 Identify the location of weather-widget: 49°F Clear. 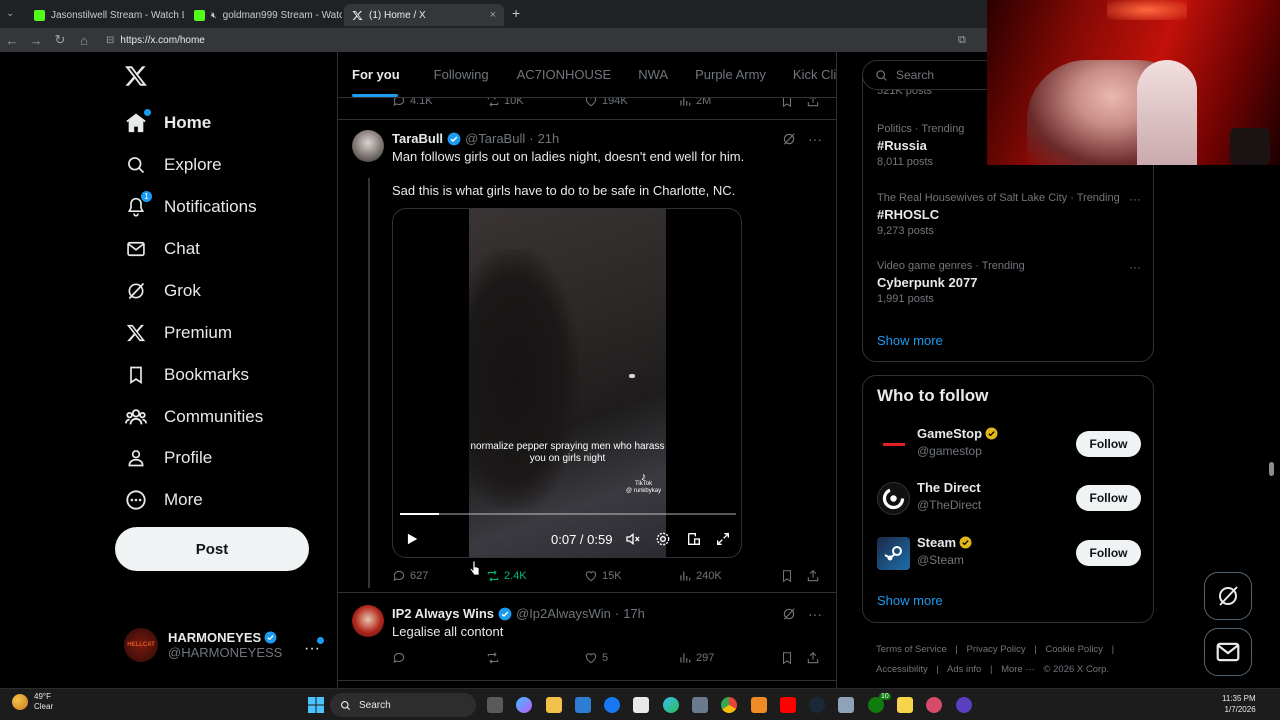
(32, 702).